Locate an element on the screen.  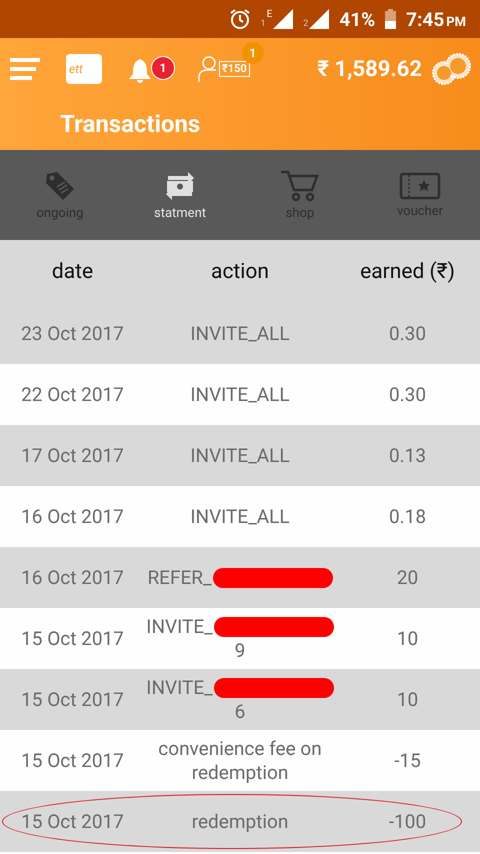
table-cell-text: 17 Oct 2017 is located at coordinates (72, 455).